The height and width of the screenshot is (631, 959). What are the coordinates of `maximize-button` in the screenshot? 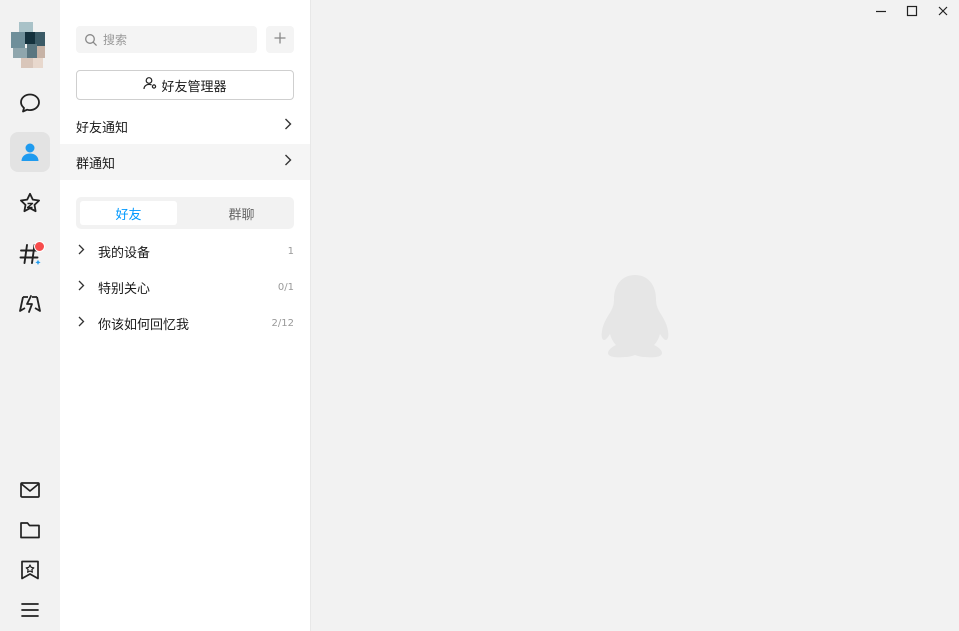 It's located at (912, 13).